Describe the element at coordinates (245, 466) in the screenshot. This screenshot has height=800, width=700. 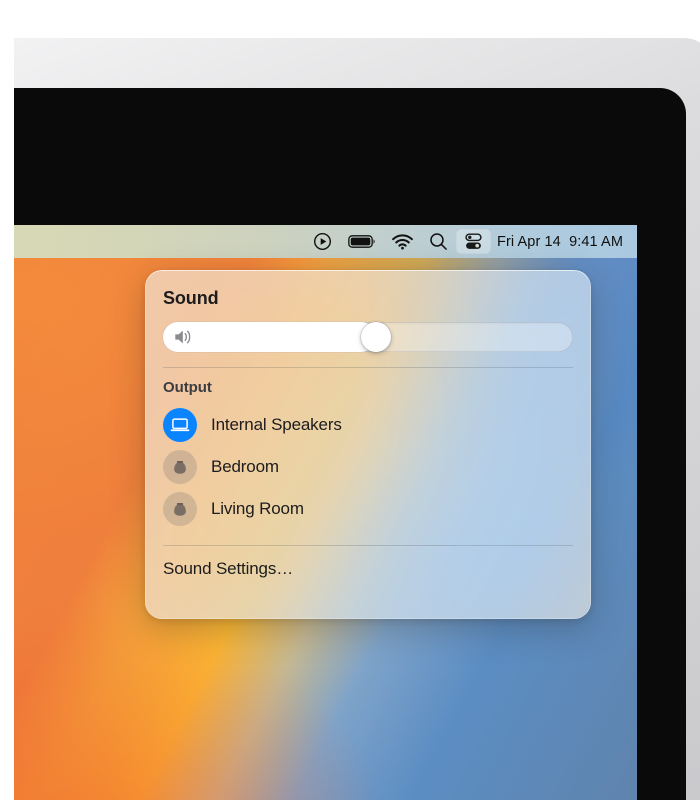
I see `output-device-label: Bedroom` at that location.